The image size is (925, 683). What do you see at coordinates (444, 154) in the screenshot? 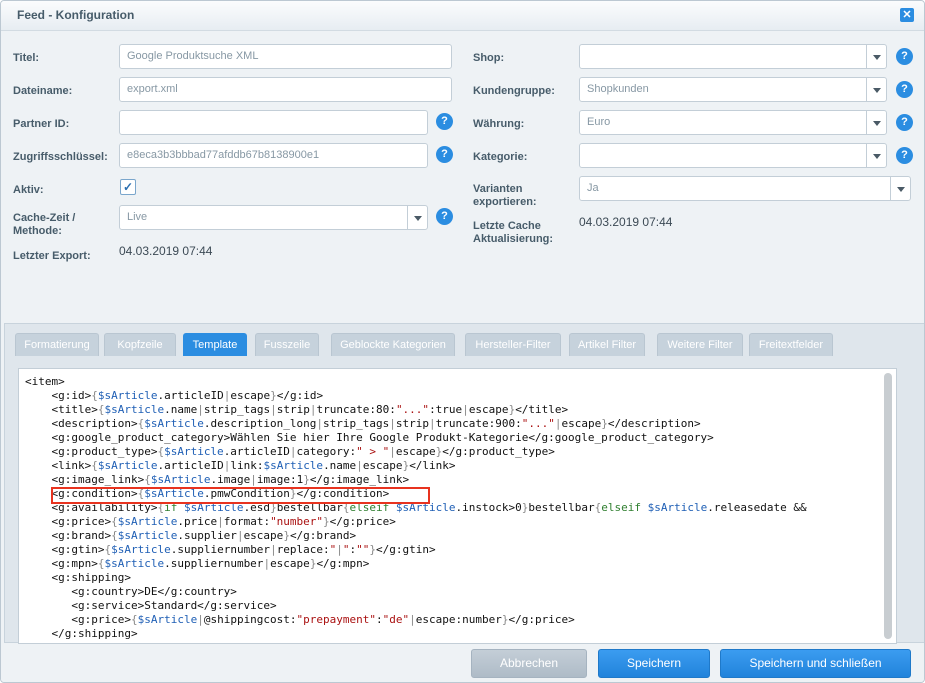
I see `zugriffsschluessel-help-icon: ?` at bounding box center [444, 154].